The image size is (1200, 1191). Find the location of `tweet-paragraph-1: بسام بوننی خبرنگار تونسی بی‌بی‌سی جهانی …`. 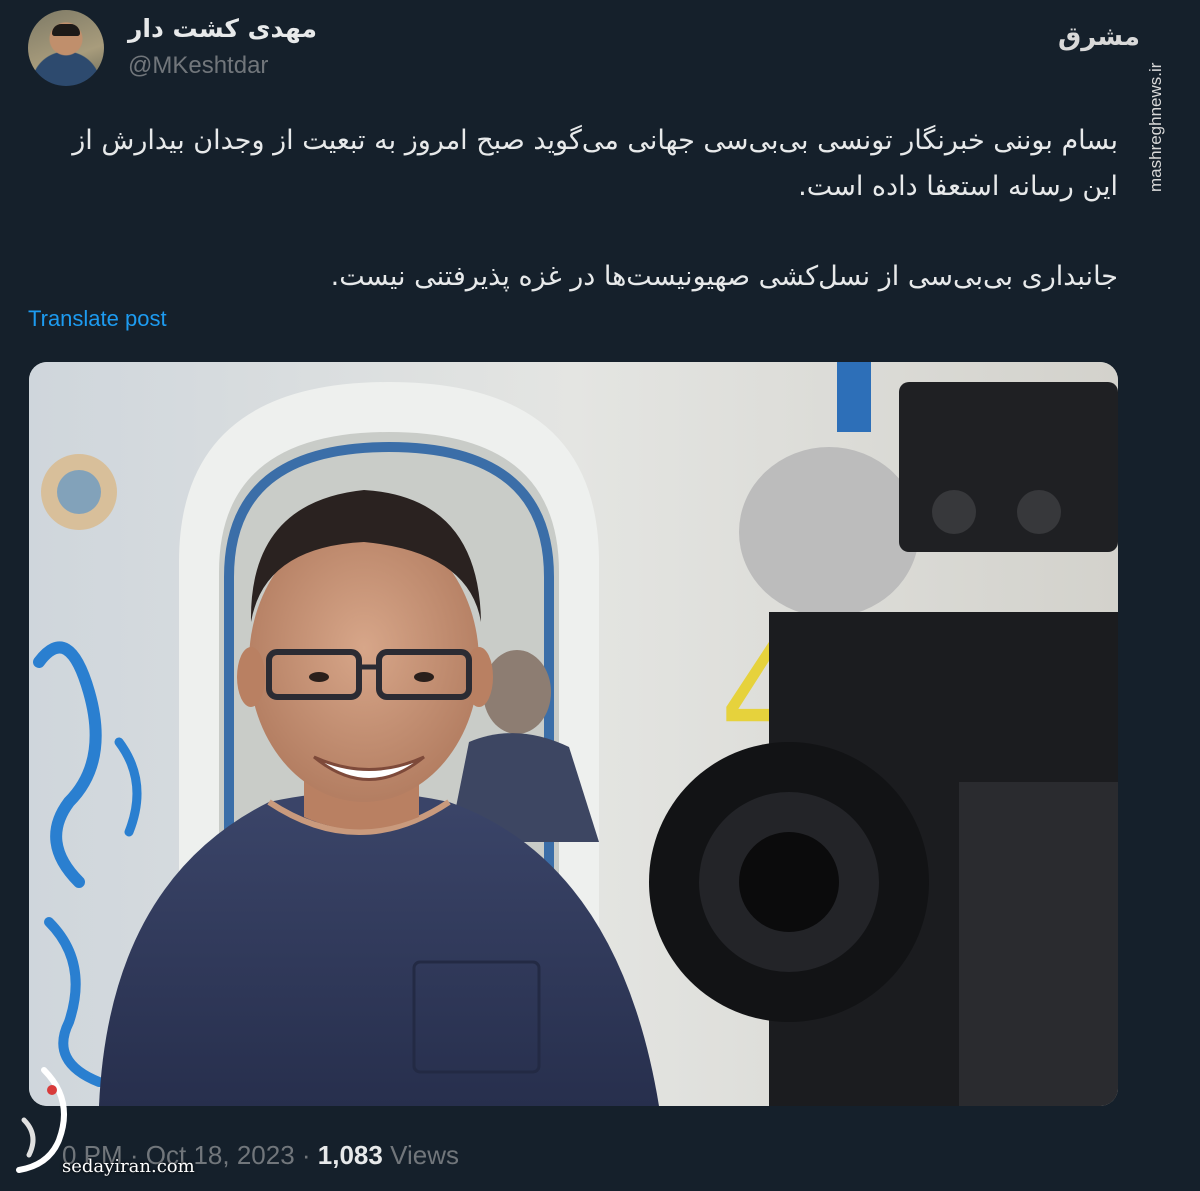

tweet-paragraph-1: بسام بوننی خبرنگار تونسی بی‌بی‌سی جهانی … is located at coordinates (595, 163).